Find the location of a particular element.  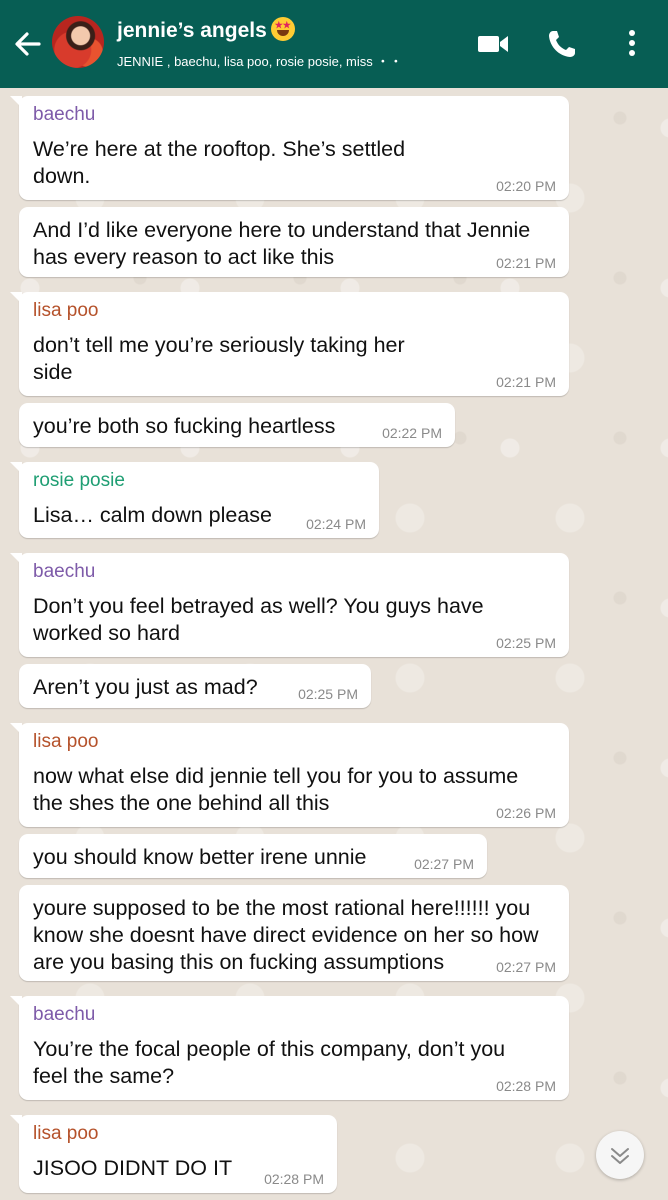

message-line: the shes the one behind all this is located at coordinates (181, 803).